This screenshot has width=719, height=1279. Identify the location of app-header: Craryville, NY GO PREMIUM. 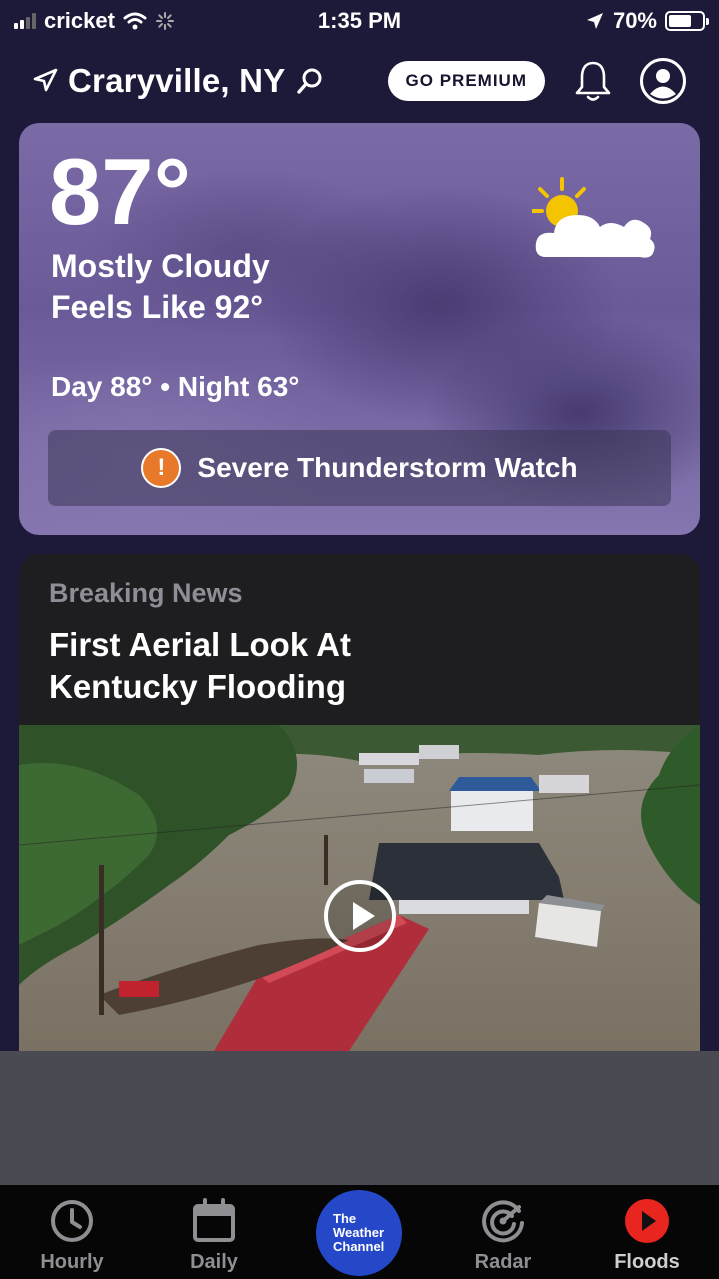
(359, 81).